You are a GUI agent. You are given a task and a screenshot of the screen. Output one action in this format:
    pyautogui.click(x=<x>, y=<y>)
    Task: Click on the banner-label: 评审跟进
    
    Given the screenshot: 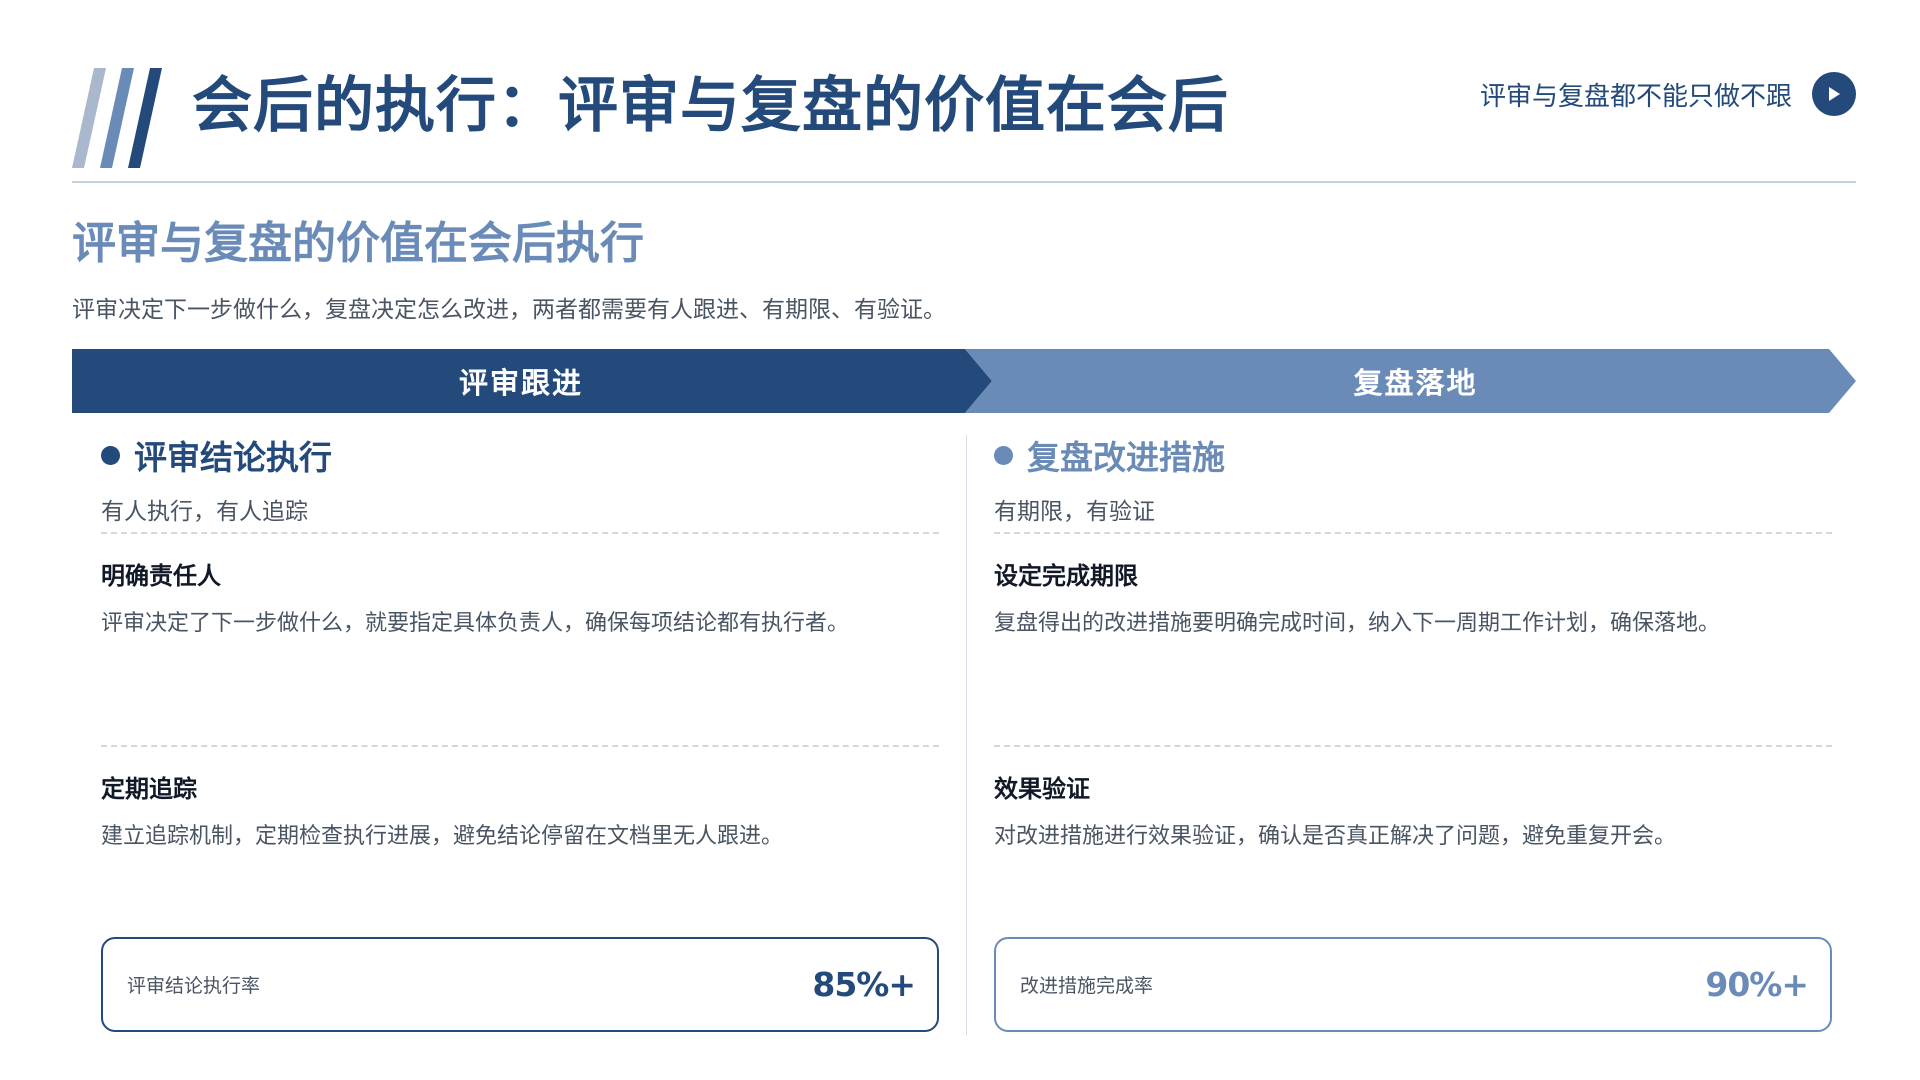 What is the action you would take?
    pyautogui.click(x=520, y=383)
    